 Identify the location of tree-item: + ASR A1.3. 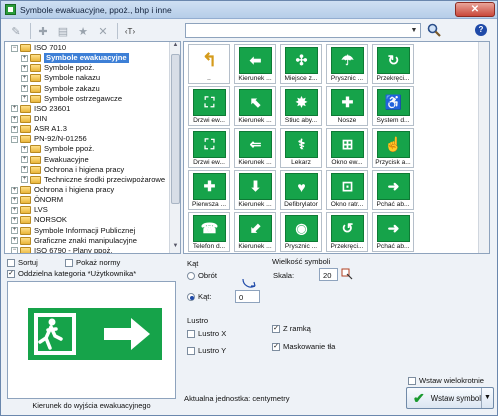
(95, 129).